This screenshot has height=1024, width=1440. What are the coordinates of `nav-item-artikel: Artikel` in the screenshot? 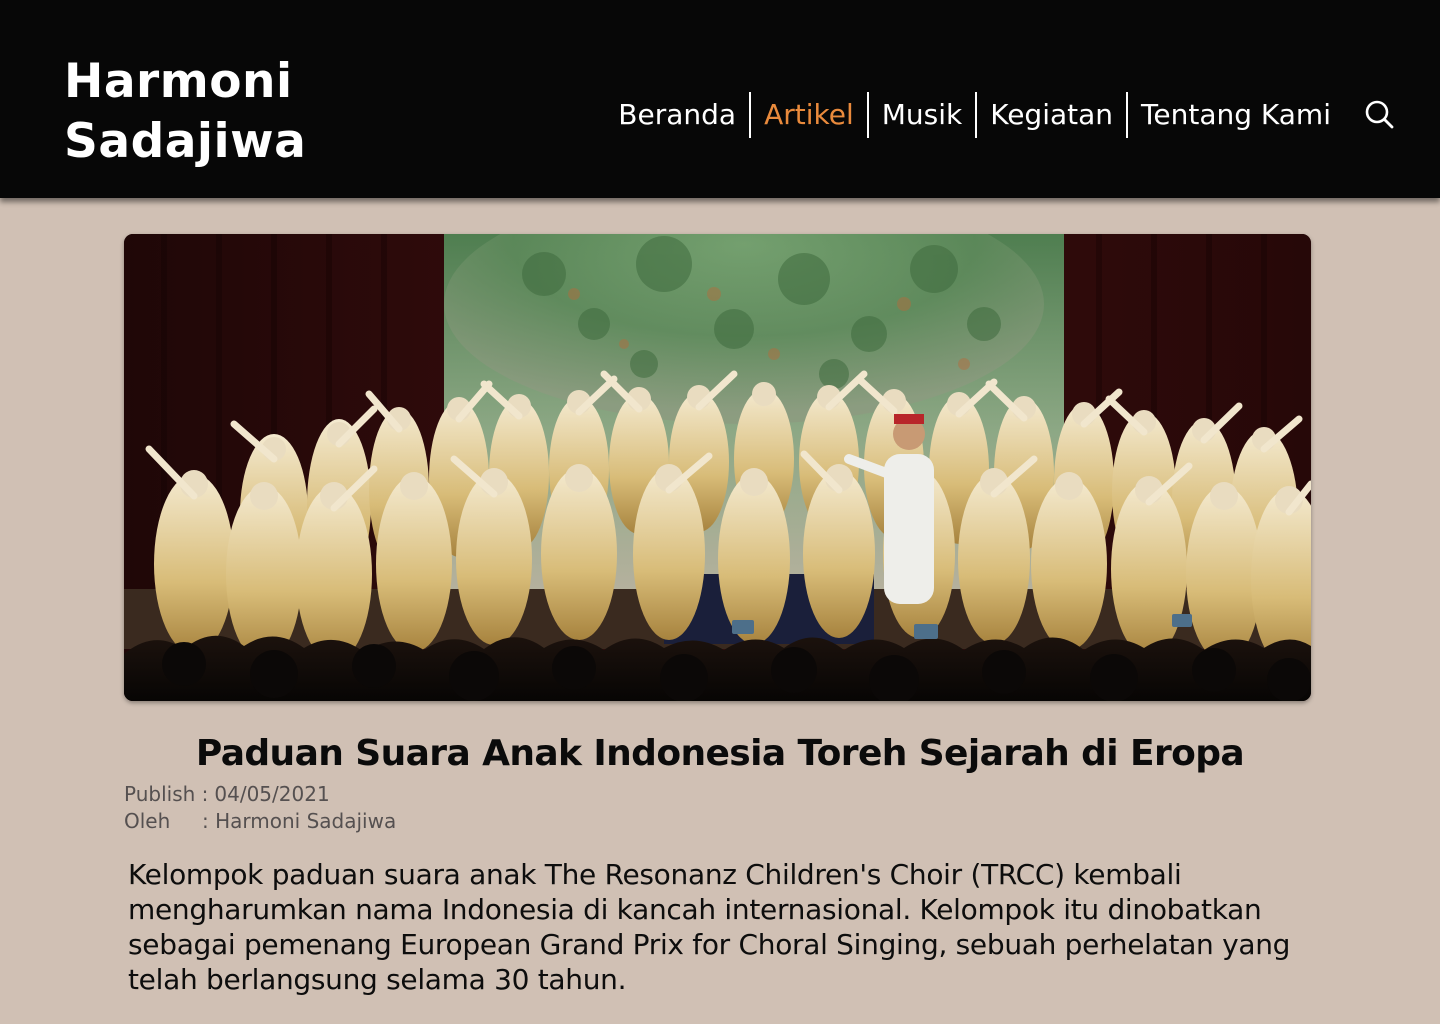 It's located at (809, 115).